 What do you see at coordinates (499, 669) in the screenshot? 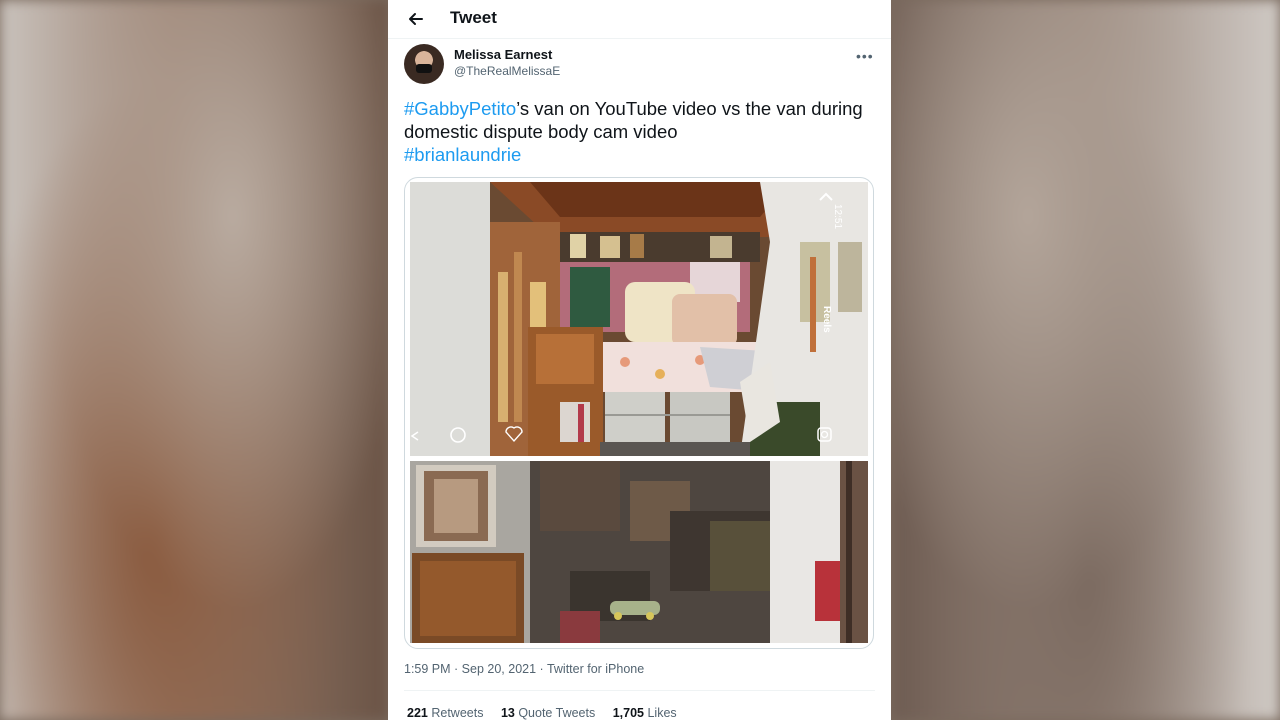
I see `tweet-date: Sep 20, 2021` at bounding box center [499, 669].